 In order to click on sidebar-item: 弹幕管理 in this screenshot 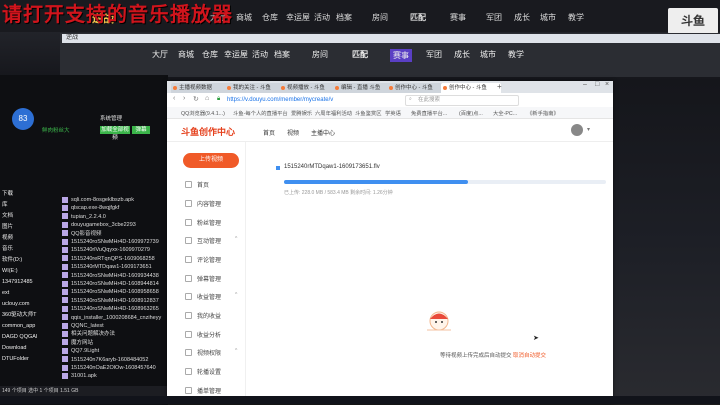, I will do `click(209, 278)`.